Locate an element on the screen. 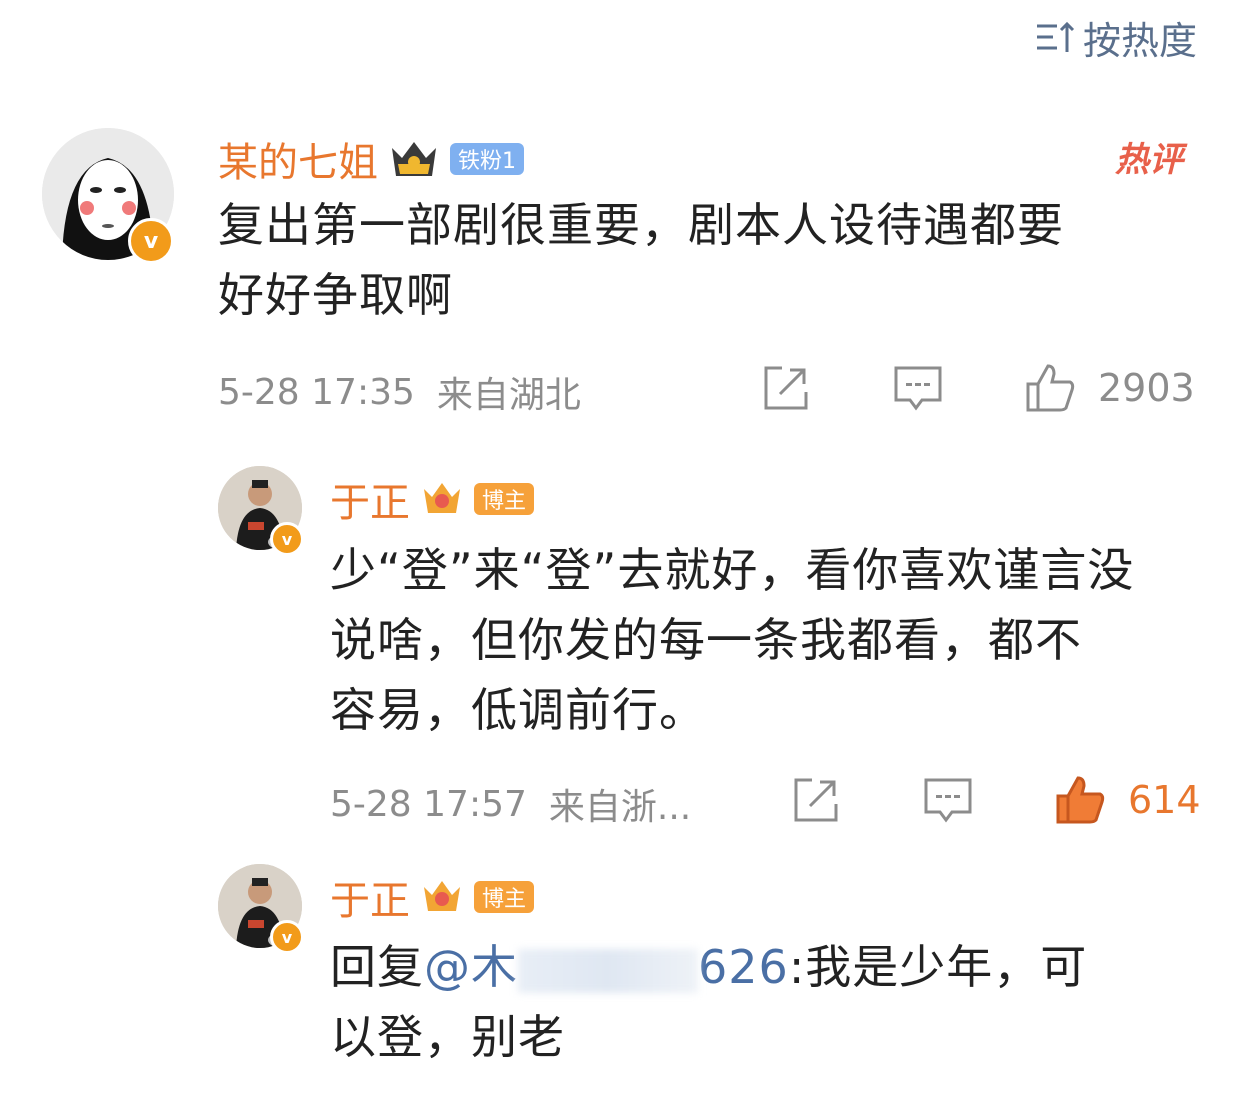 This screenshot has width=1233, height=1097. like-icon is located at coordinates (1050, 388).